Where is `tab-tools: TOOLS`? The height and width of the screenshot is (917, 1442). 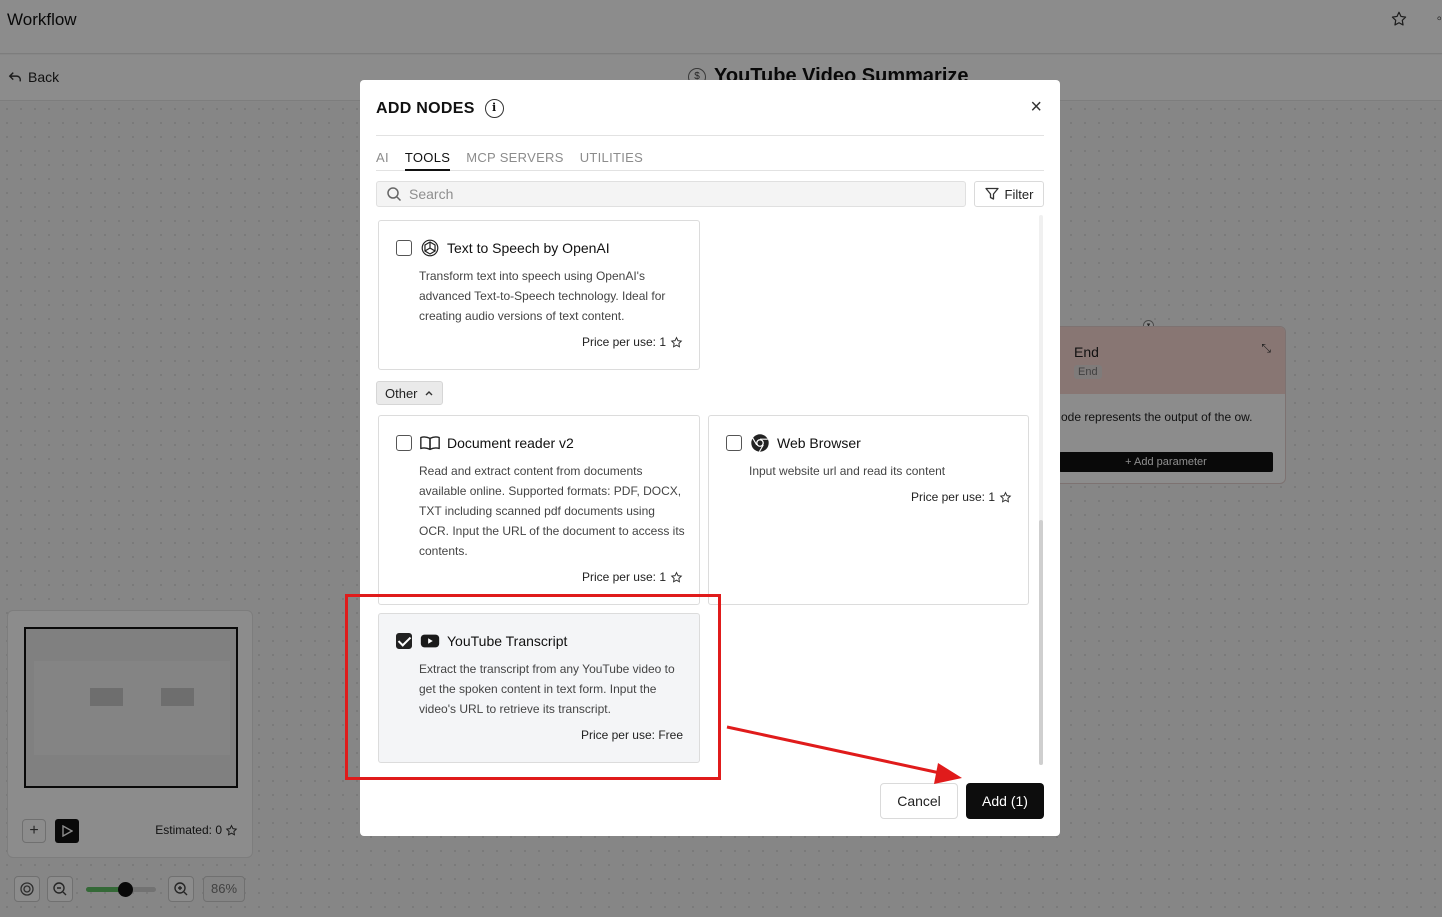 tab-tools: TOOLS is located at coordinates (427, 160).